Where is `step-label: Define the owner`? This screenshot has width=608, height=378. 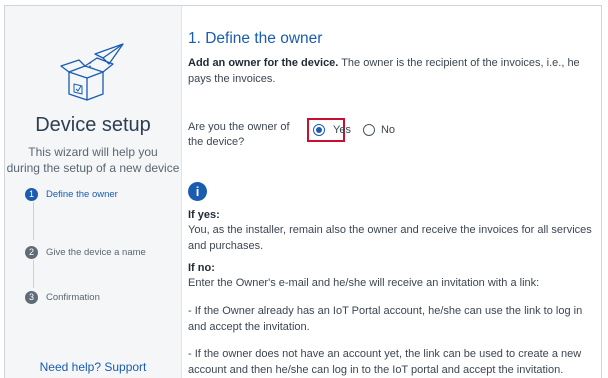 step-label: Define the owner is located at coordinates (82, 194).